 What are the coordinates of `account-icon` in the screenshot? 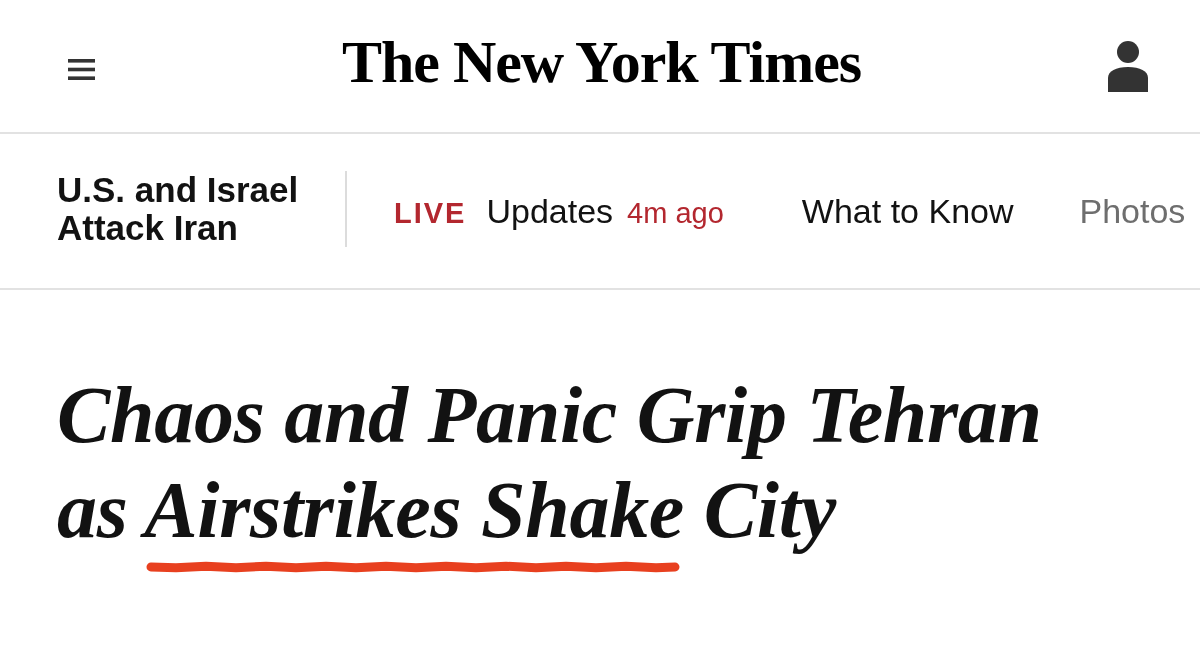 It's located at (1128, 66).